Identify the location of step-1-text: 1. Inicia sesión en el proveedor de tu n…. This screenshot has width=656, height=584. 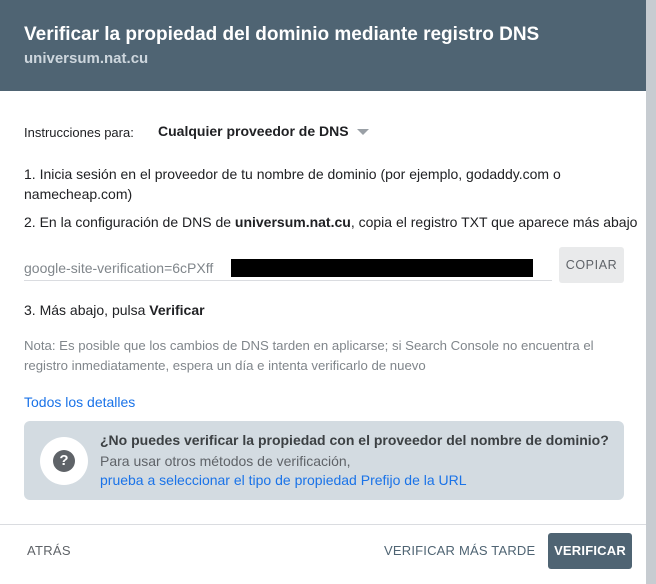
(292, 184).